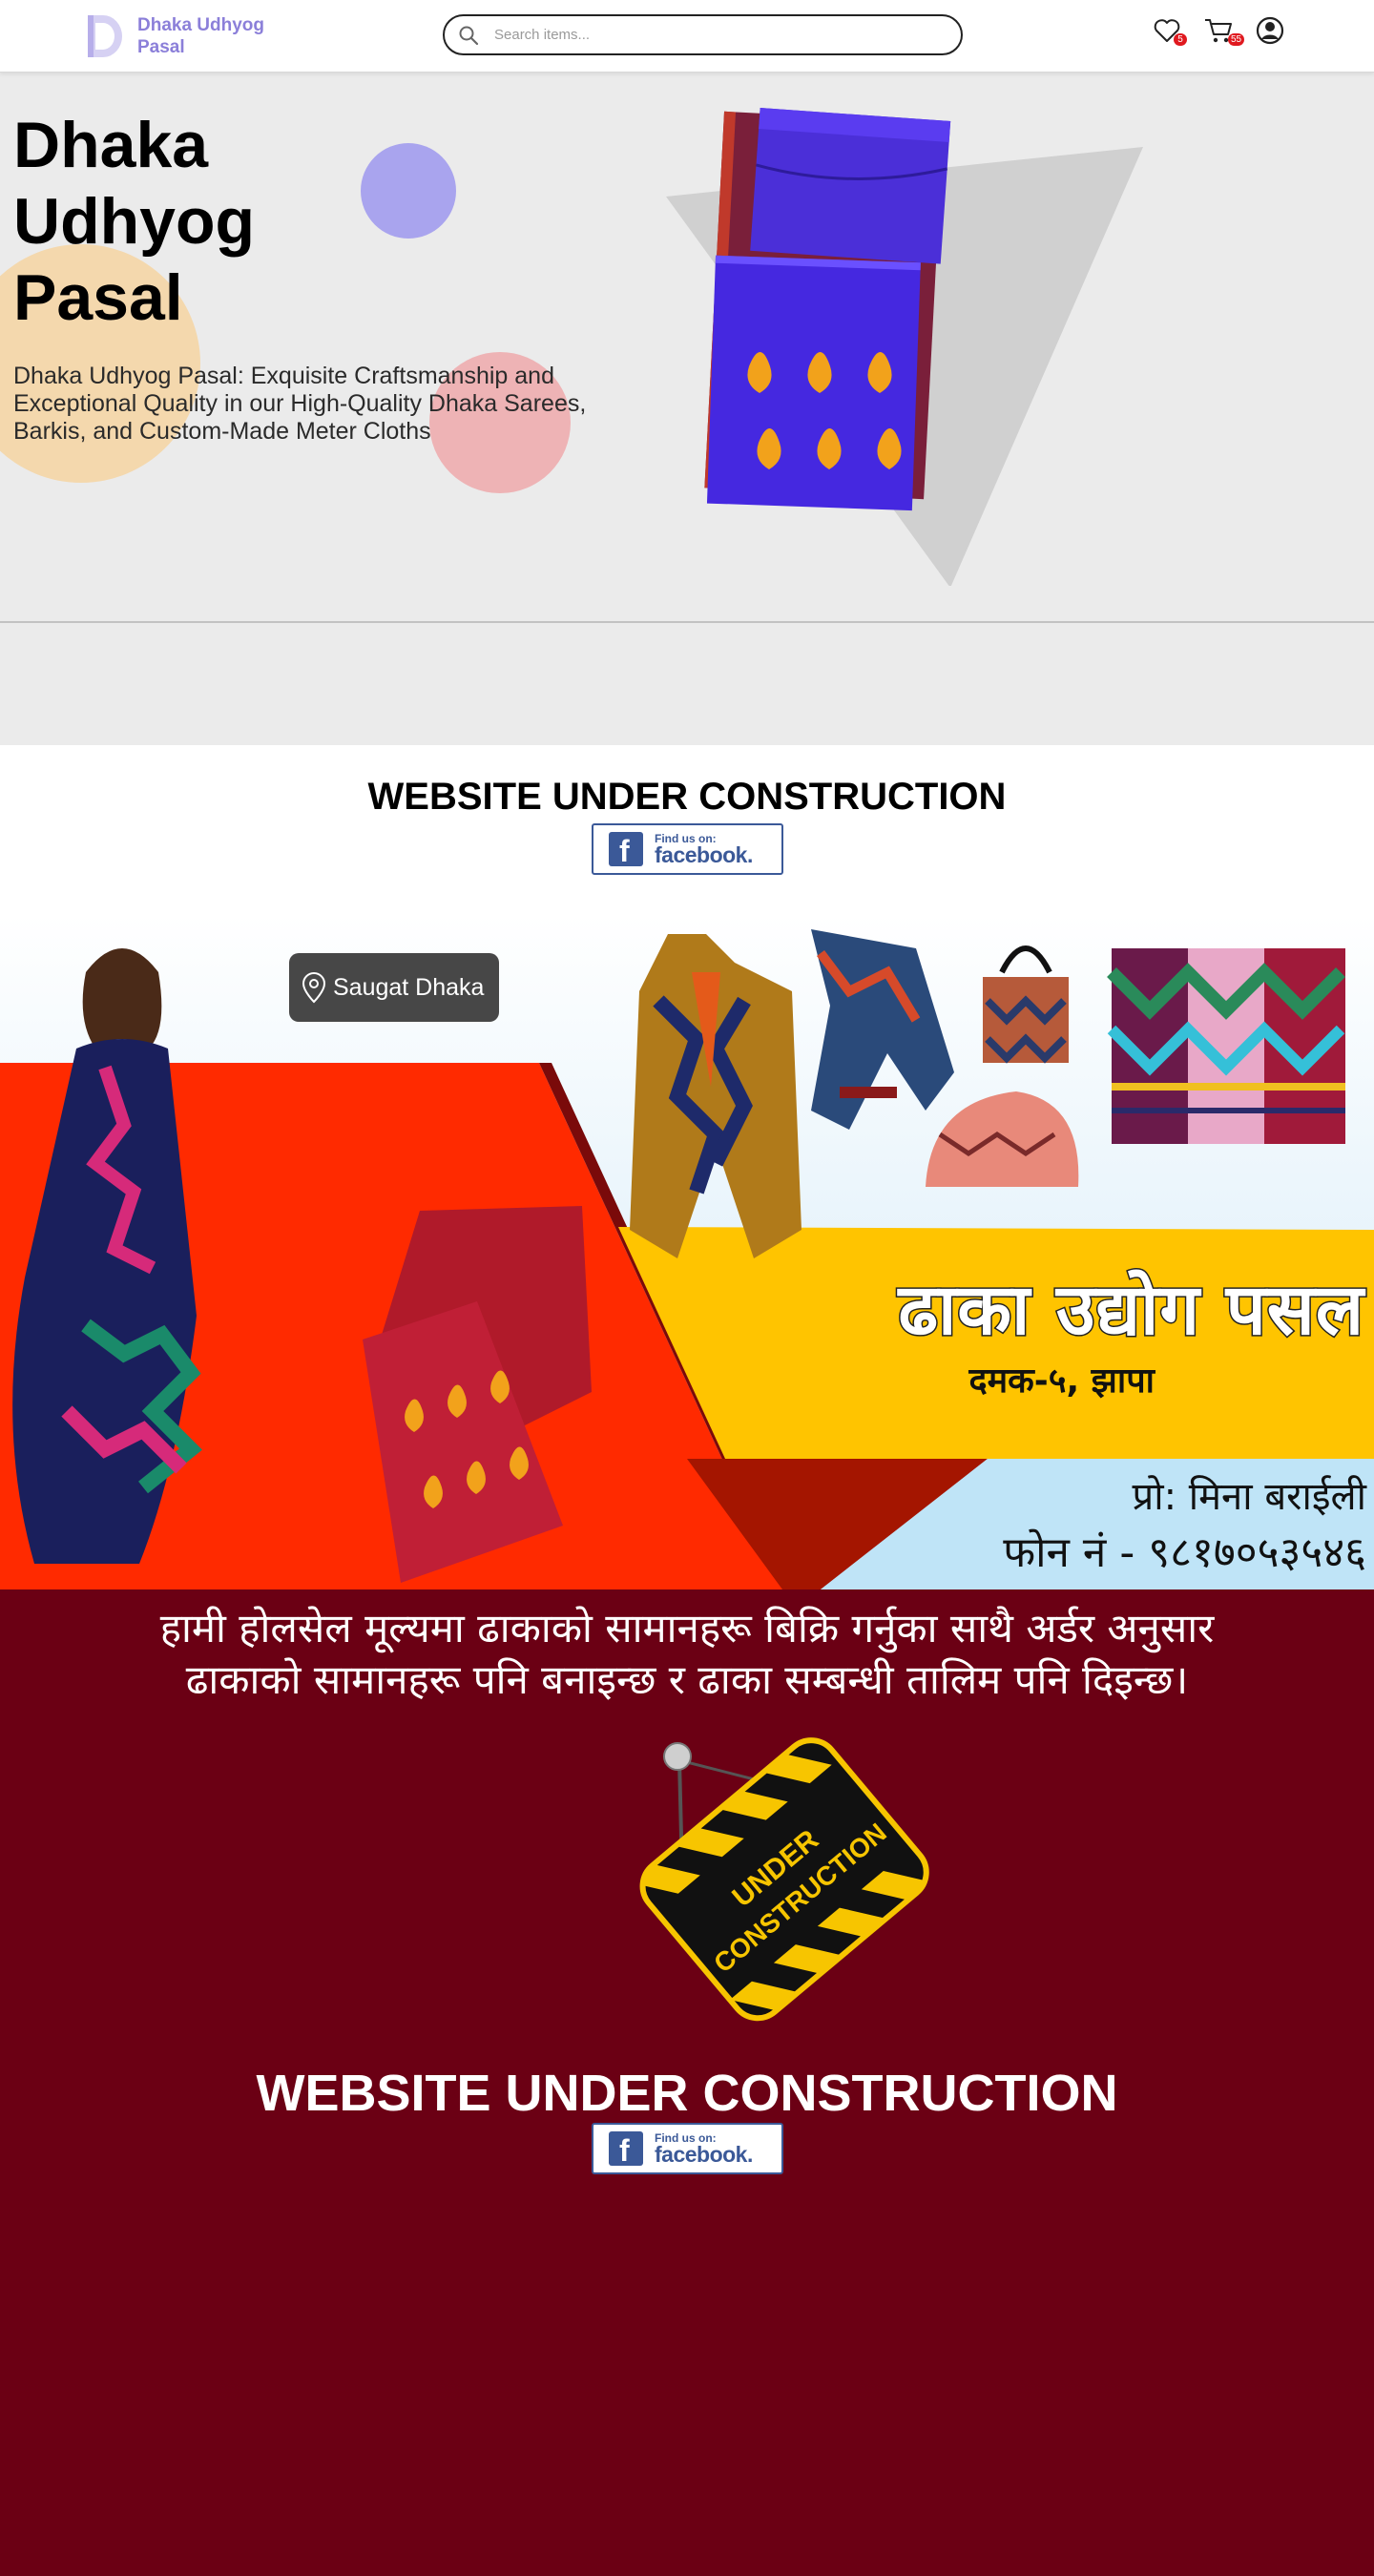 The height and width of the screenshot is (2576, 1374). I want to click on hero-title: Dhaka Udhyog Pasal, so click(194, 221).